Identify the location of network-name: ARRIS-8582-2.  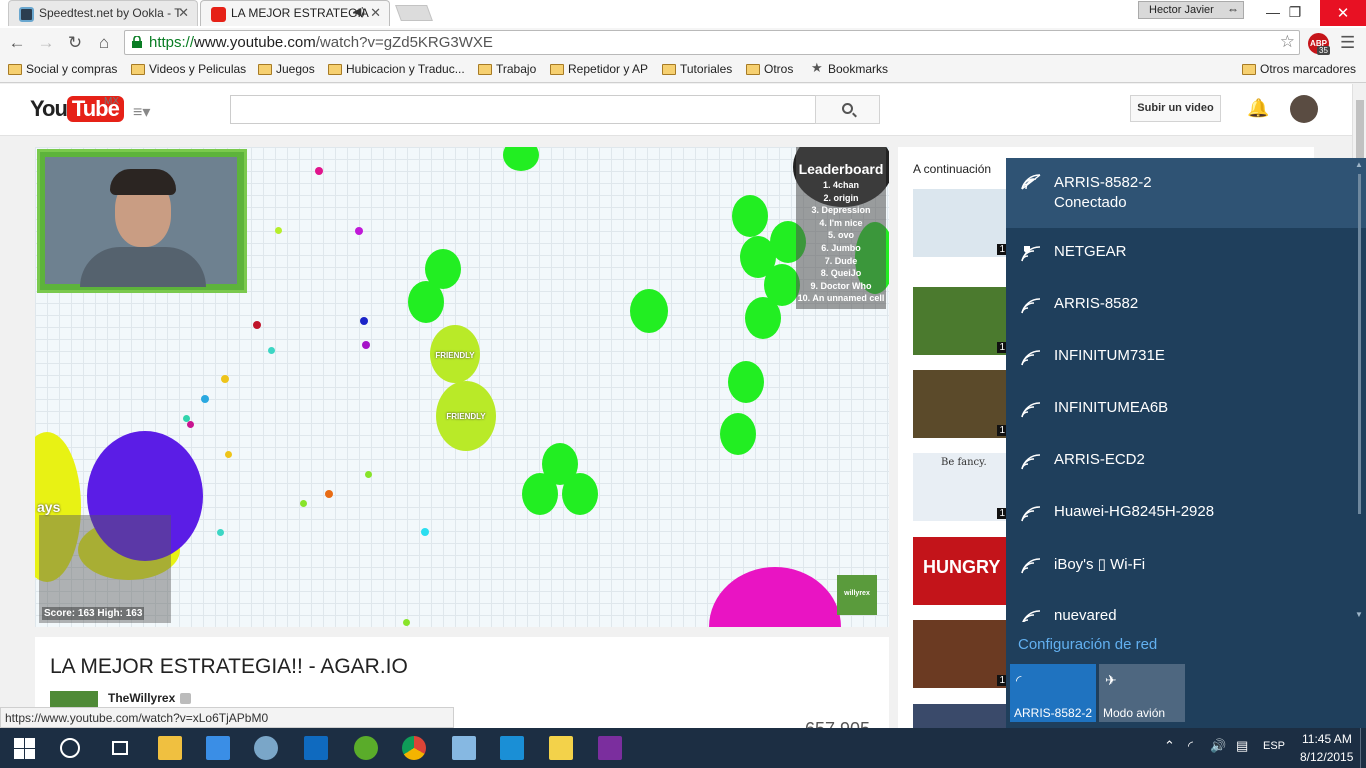
(1103, 182).